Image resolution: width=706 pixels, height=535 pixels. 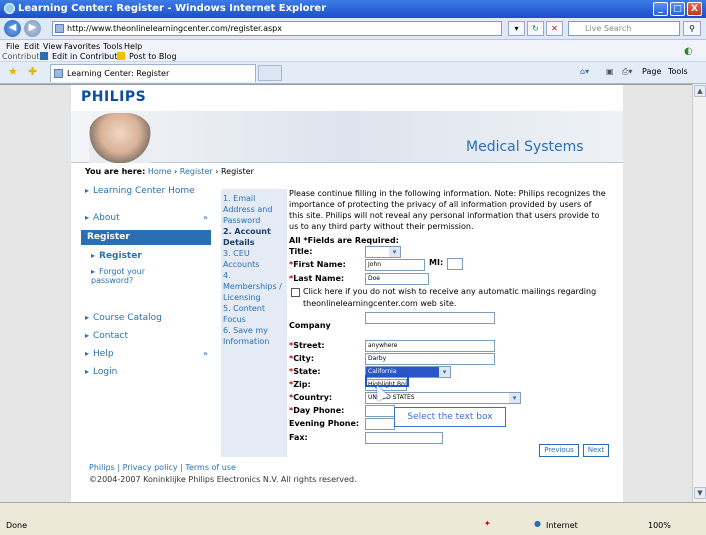 What do you see at coordinates (700, 493) in the screenshot?
I see `scroll-down-icon: ▼` at bounding box center [700, 493].